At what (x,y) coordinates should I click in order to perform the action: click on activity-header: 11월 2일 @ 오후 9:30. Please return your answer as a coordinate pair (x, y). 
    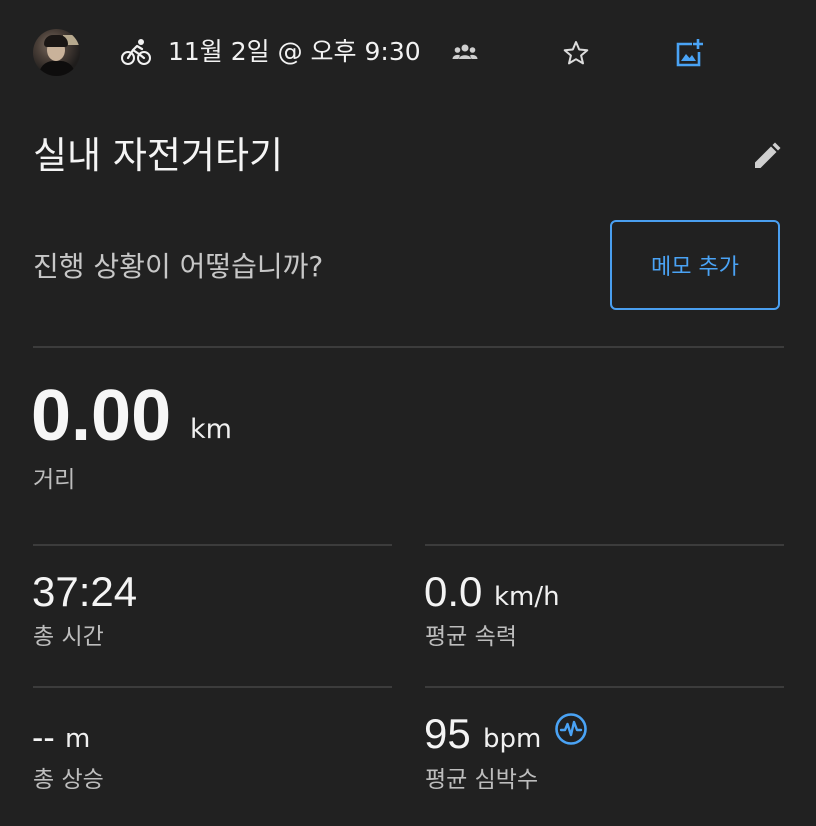
    Looking at the image, I should click on (408, 53).